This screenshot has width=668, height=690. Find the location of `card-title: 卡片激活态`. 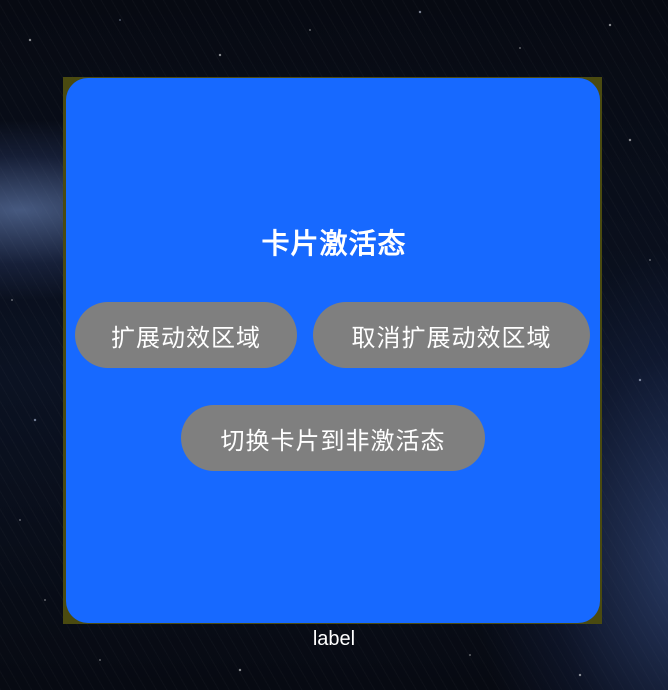

card-title: 卡片激活态 is located at coordinates (334, 243).